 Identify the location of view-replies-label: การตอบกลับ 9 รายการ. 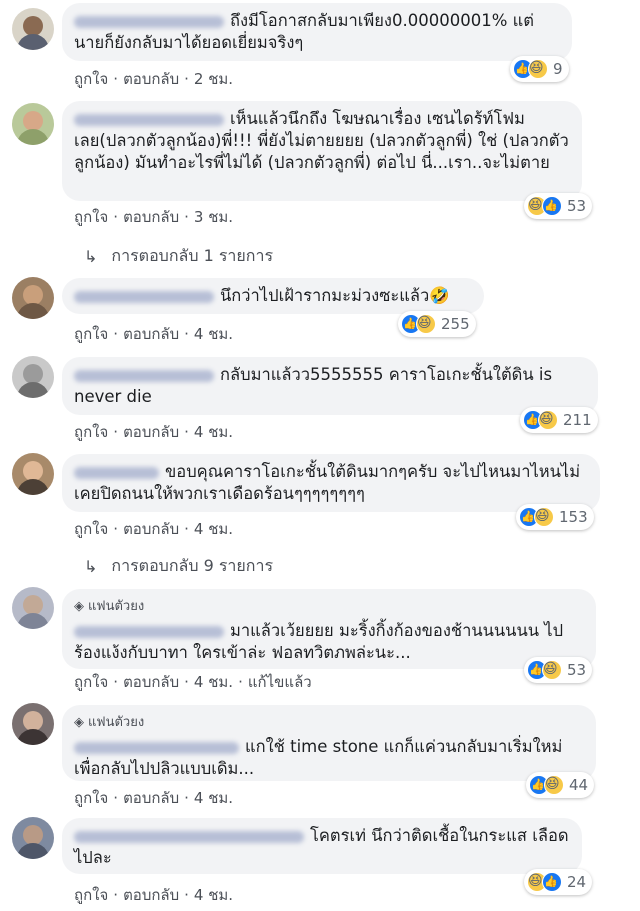
(192, 565).